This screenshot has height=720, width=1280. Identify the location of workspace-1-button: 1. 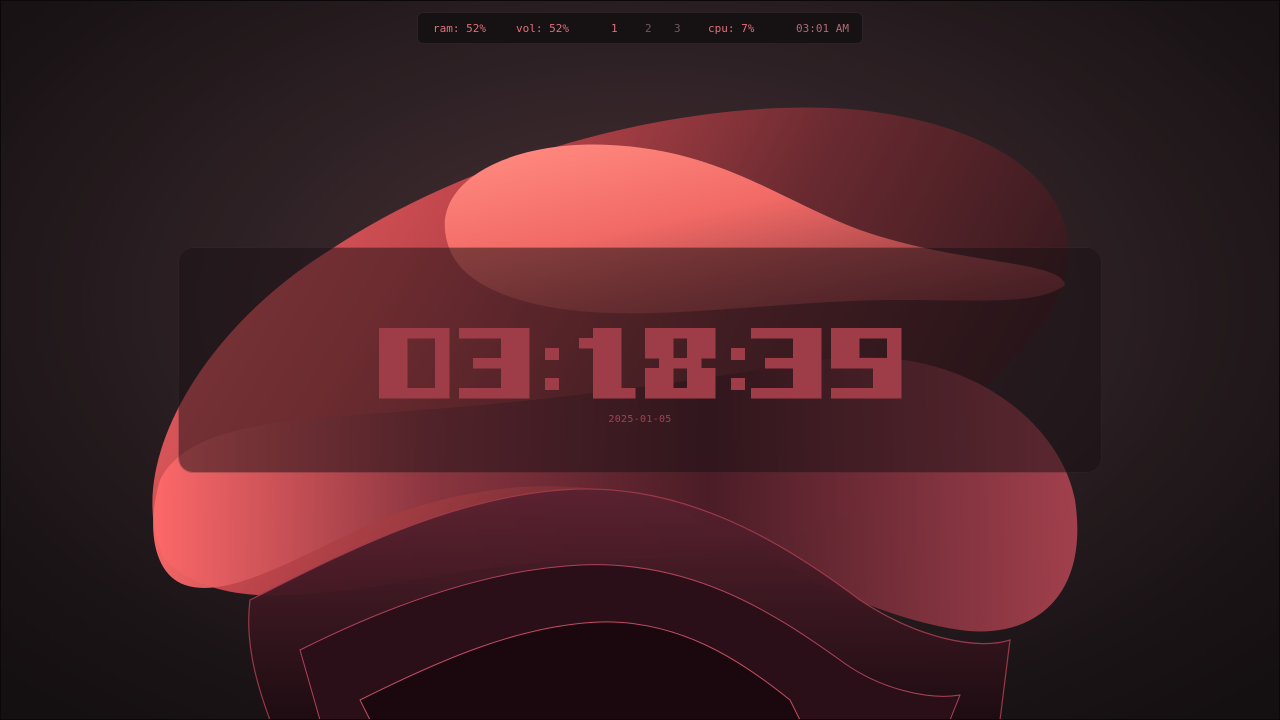
(614, 28).